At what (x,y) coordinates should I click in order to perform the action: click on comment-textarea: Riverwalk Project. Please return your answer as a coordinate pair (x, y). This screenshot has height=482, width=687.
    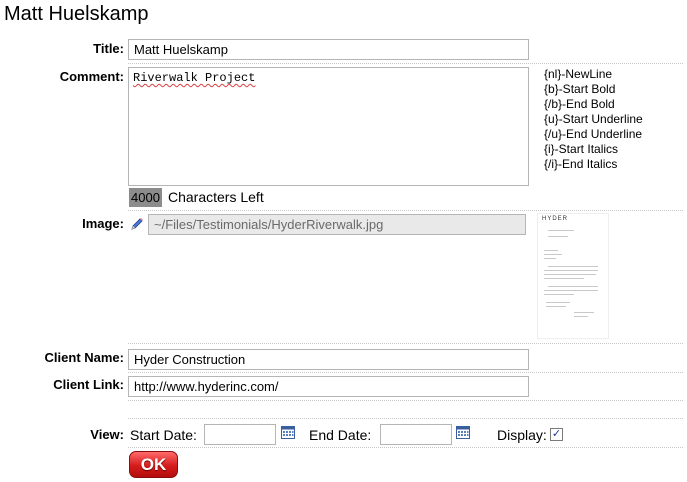
    Looking at the image, I should click on (328, 126).